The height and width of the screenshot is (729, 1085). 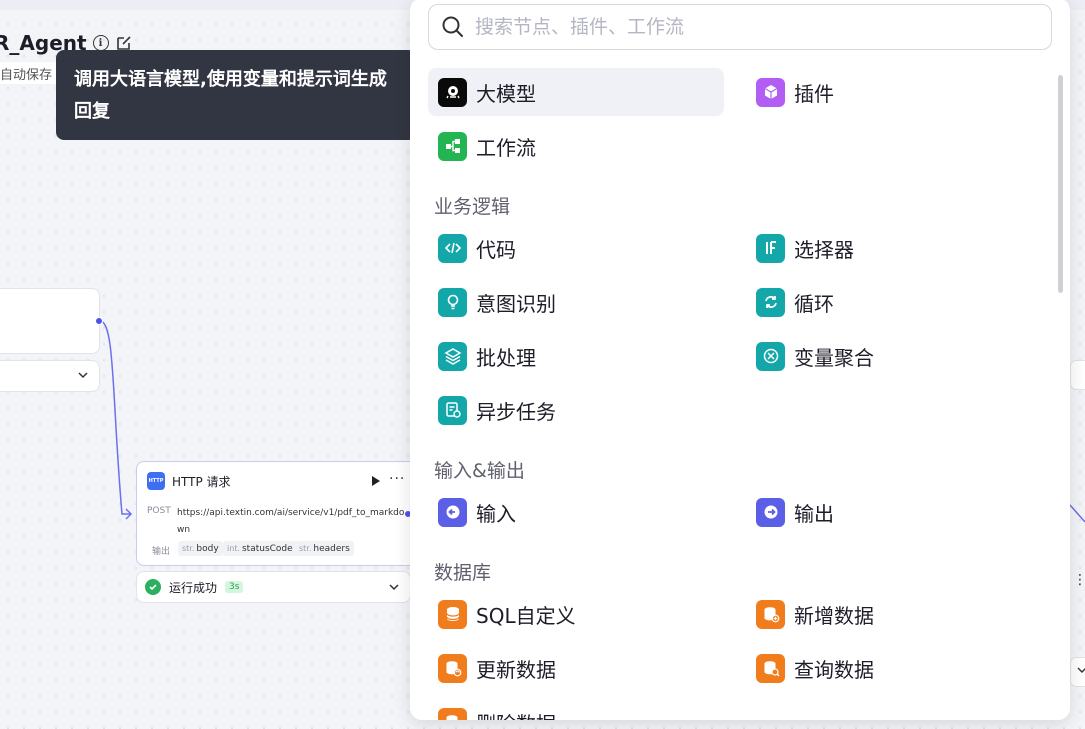 I want to click on output-port, so click(x=99, y=321).